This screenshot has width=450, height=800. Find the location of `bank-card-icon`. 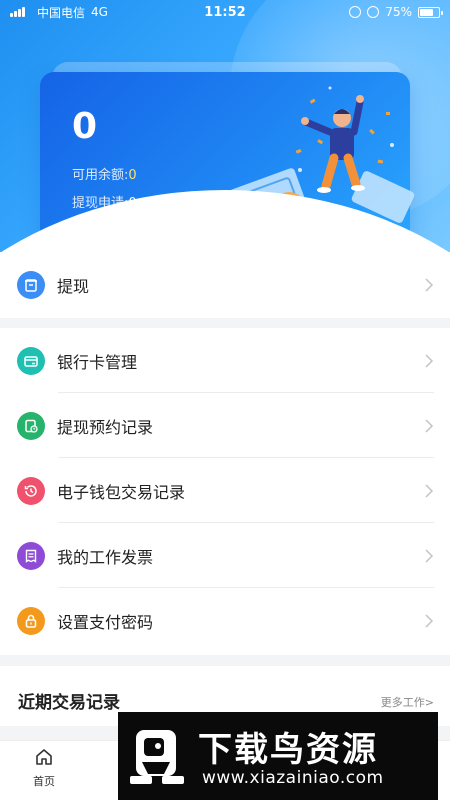

bank-card-icon is located at coordinates (31, 360).